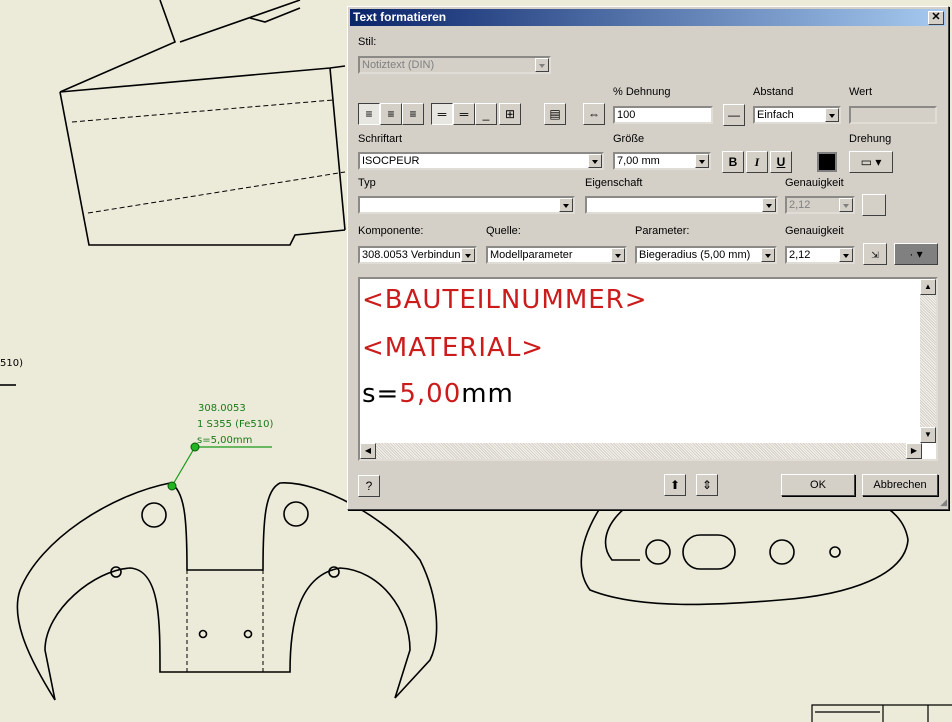 This screenshot has height=722, width=952. What do you see at coordinates (800, 205) in the screenshot?
I see `precision-value-1: 2,12` at bounding box center [800, 205].